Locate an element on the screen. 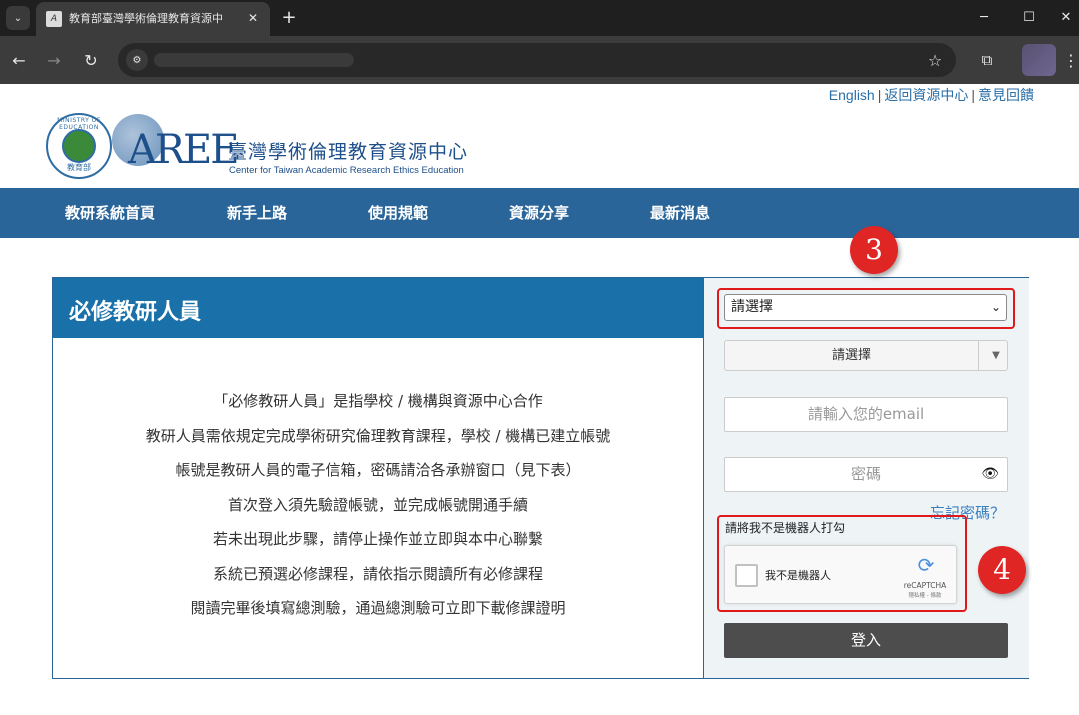 Image resolution: width=1079 pixels, height=715 pixels. description-line: 若未出現此步驟，請停止操作並立即與本中心聯繫 is located at coordinates (377, 539).